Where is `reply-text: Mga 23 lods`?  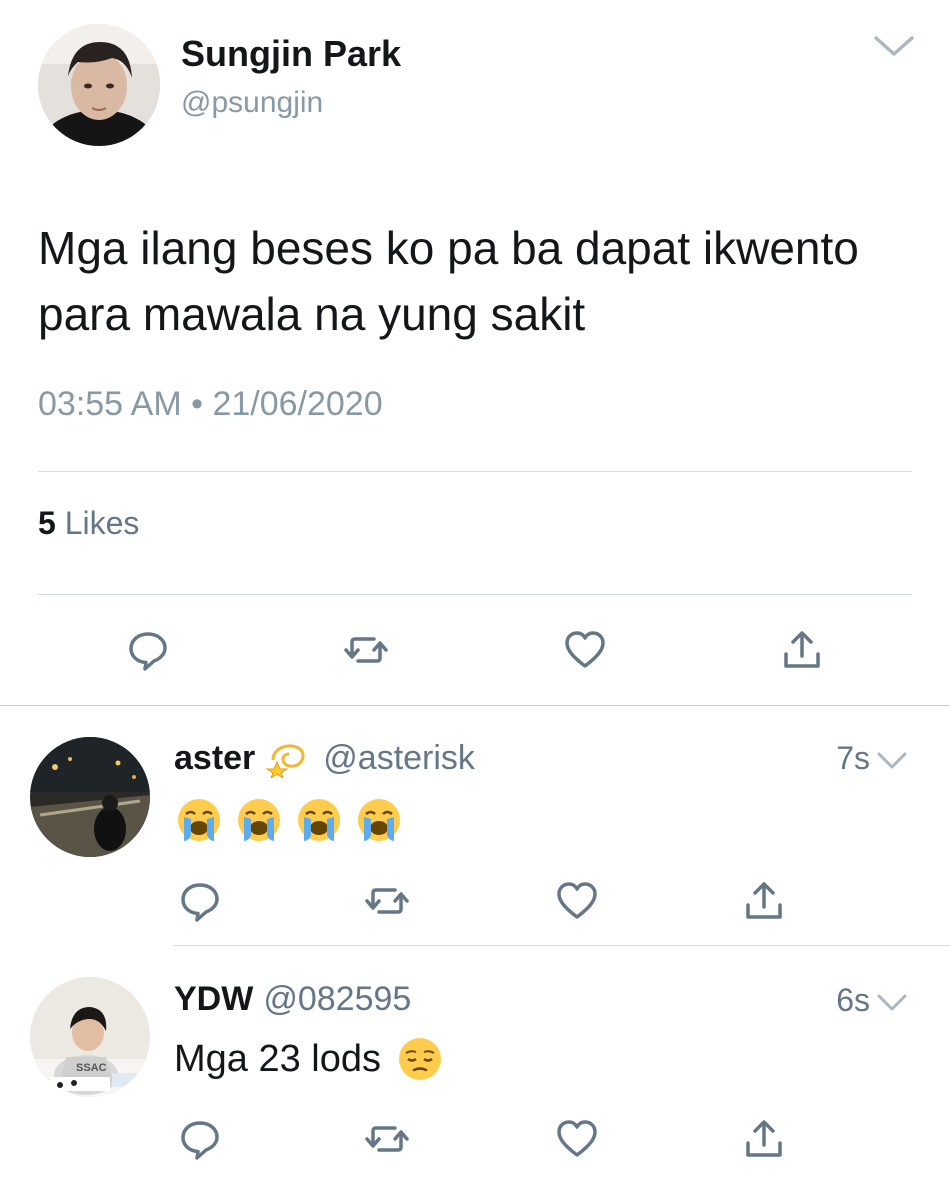
reply-text: Mga 23 lods is located at coordinates (278, 1058).